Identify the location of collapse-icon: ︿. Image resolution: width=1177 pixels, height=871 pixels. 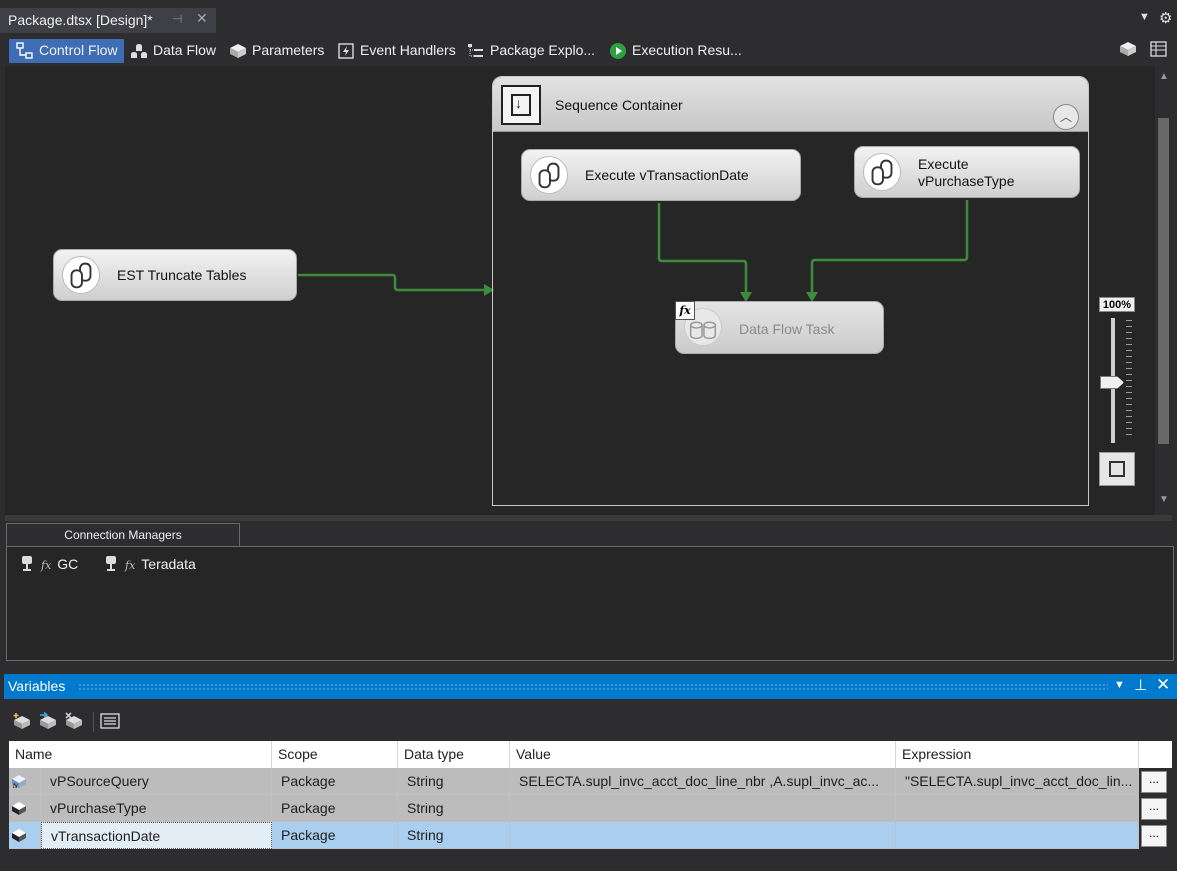
(1066, 117).